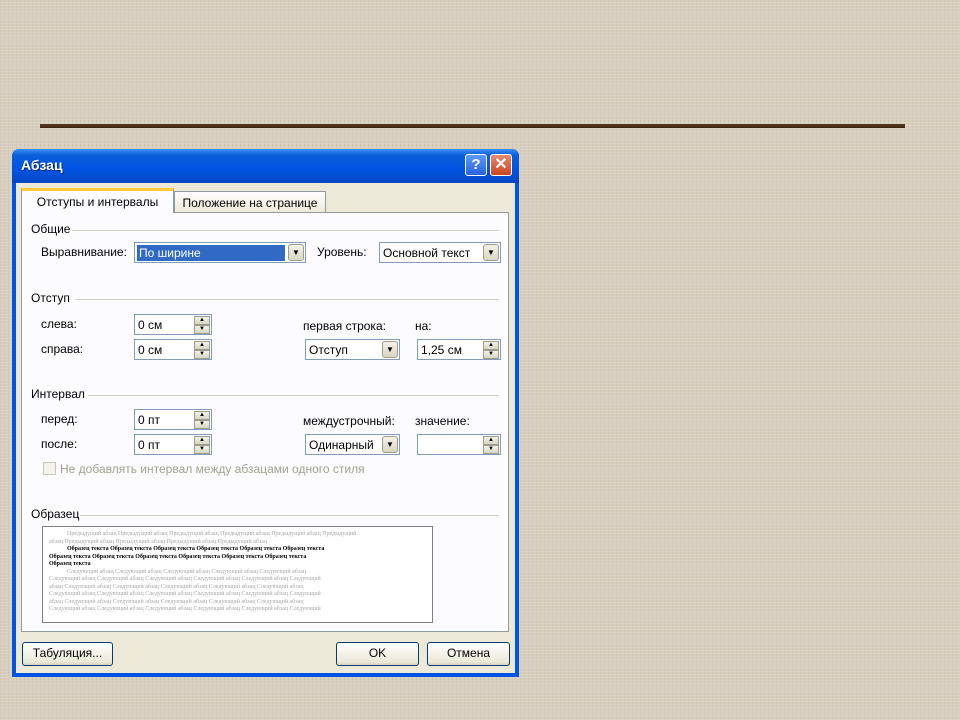 Image resolution: width=960 pixels, height=720 pixels. I want to click on tab-line-page-breaks: Положение на странице, so click(250, 202).